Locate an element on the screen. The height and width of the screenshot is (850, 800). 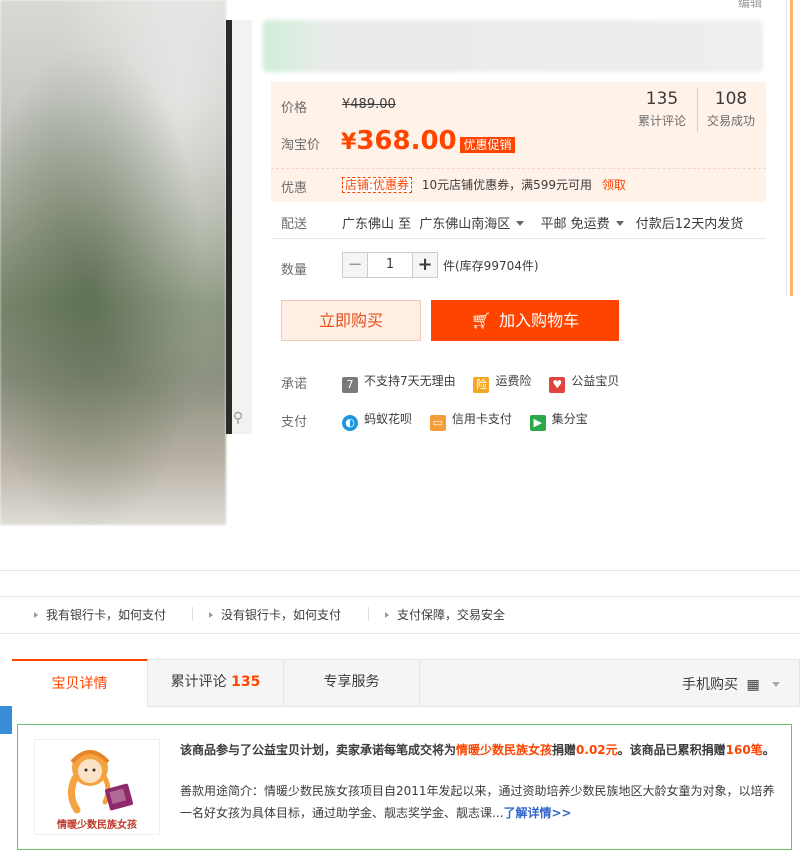
mobile-buy-button: 手机购买 ▦ is located at coordinates (731, 684).